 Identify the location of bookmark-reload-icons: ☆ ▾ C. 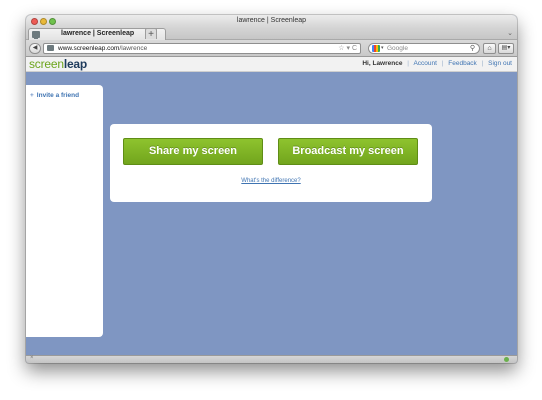
(347, 48).